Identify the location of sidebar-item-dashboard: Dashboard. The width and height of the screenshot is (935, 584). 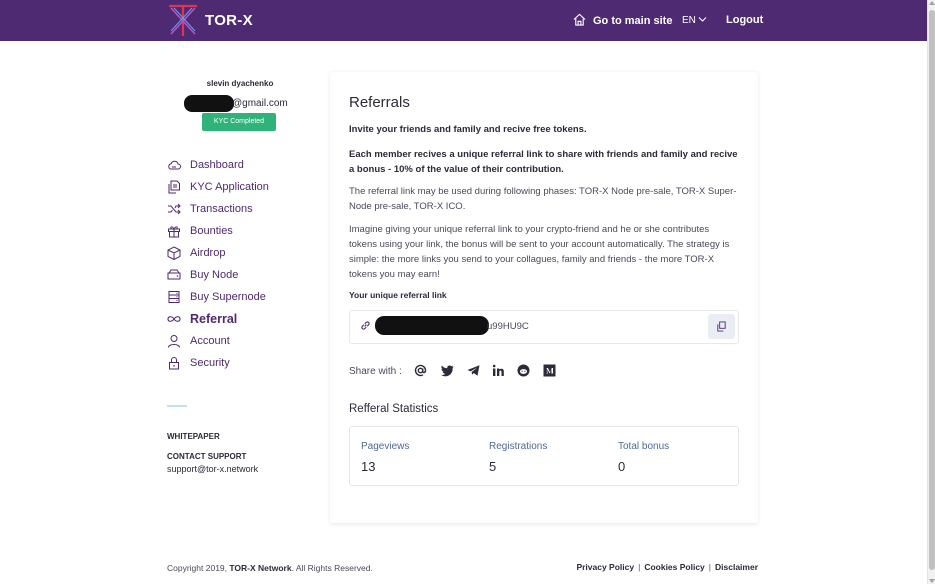
(242, 165).